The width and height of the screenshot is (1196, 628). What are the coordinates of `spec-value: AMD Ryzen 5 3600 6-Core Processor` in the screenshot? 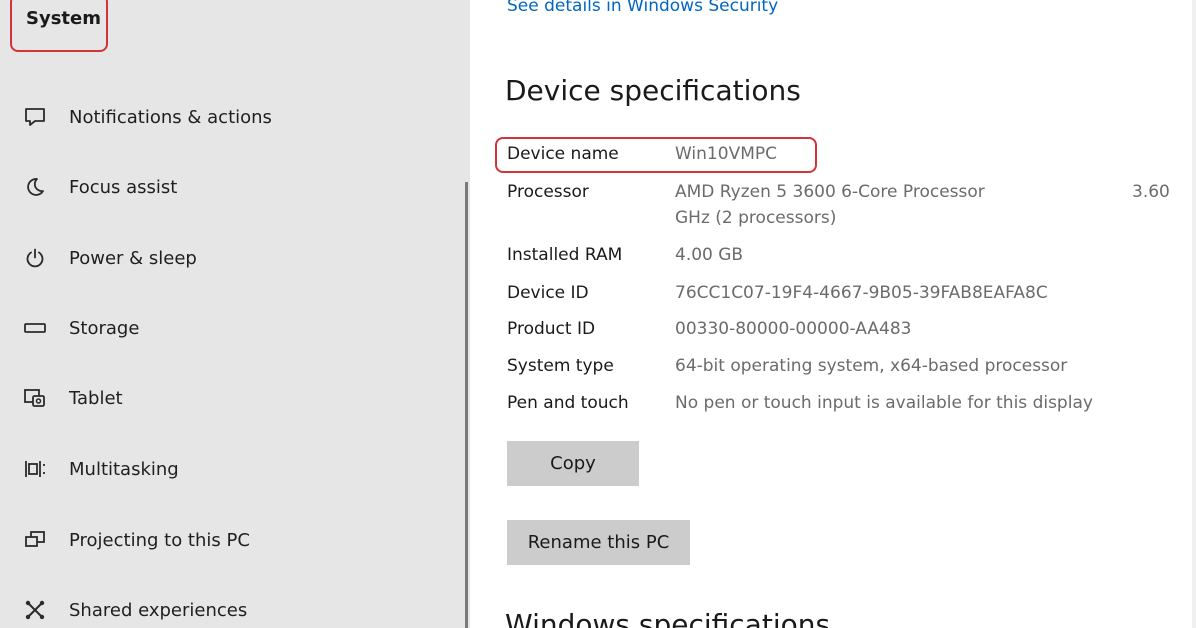 It's located at (830, 192).